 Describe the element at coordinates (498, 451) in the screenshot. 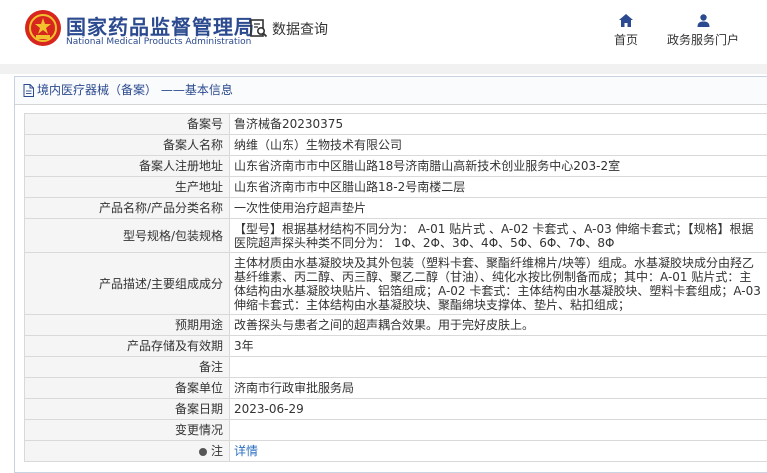

I see `details-link: 详情` at that location.